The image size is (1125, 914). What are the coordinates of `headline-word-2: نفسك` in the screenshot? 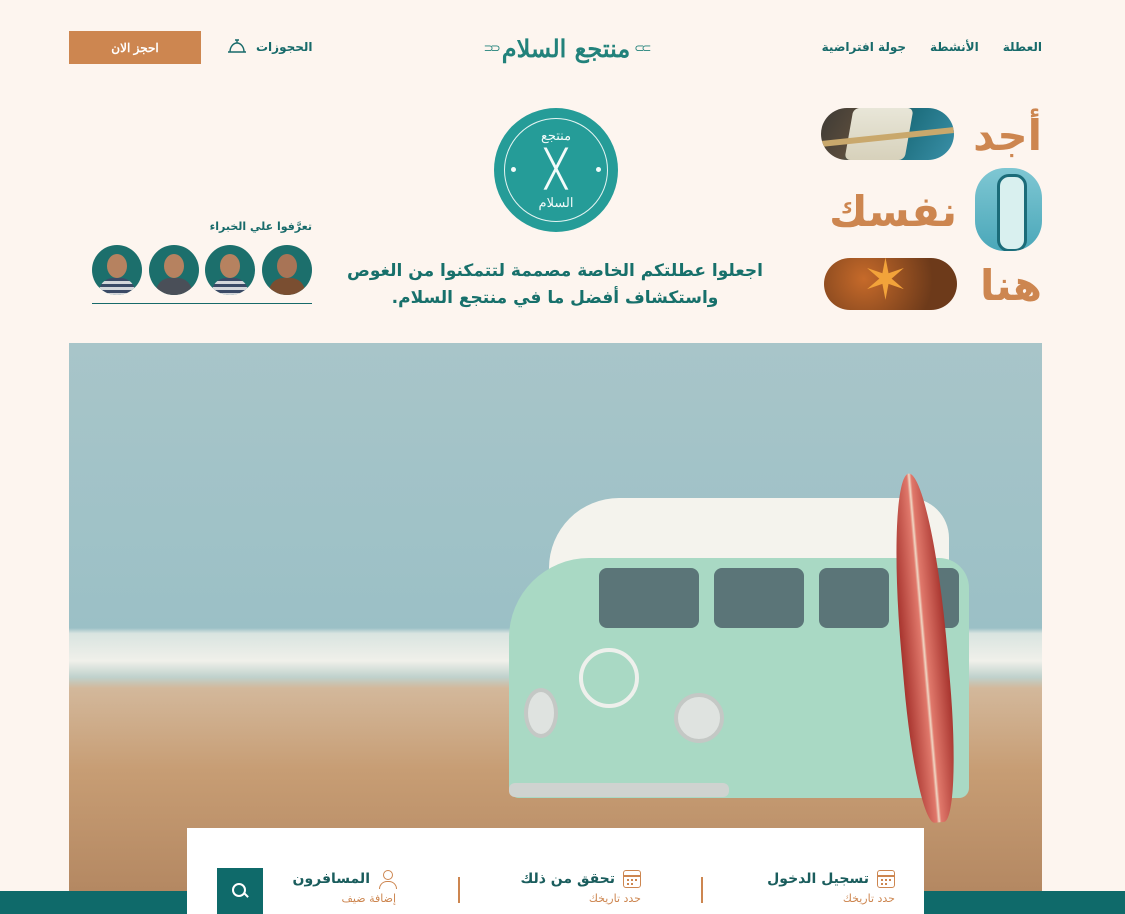 It's located at (893, 211).